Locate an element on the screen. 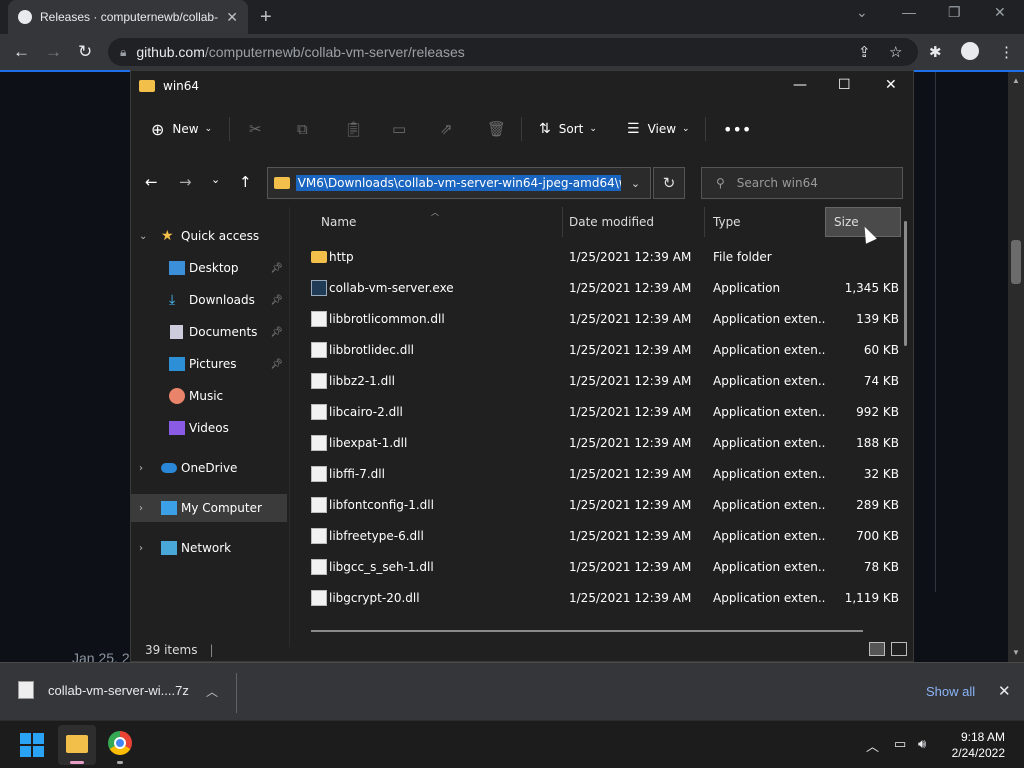 Image resolution: width=1024 pixels, height=768 pixels. file-size: 700 KB is located at coordinates (877, 535).